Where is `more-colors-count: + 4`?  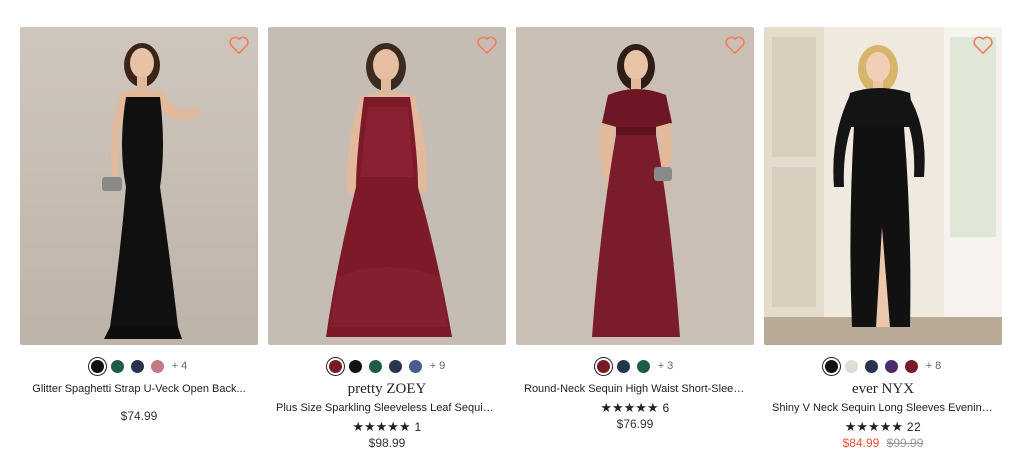 more-colors-count: + 4 is located at coordinates (180, 366).